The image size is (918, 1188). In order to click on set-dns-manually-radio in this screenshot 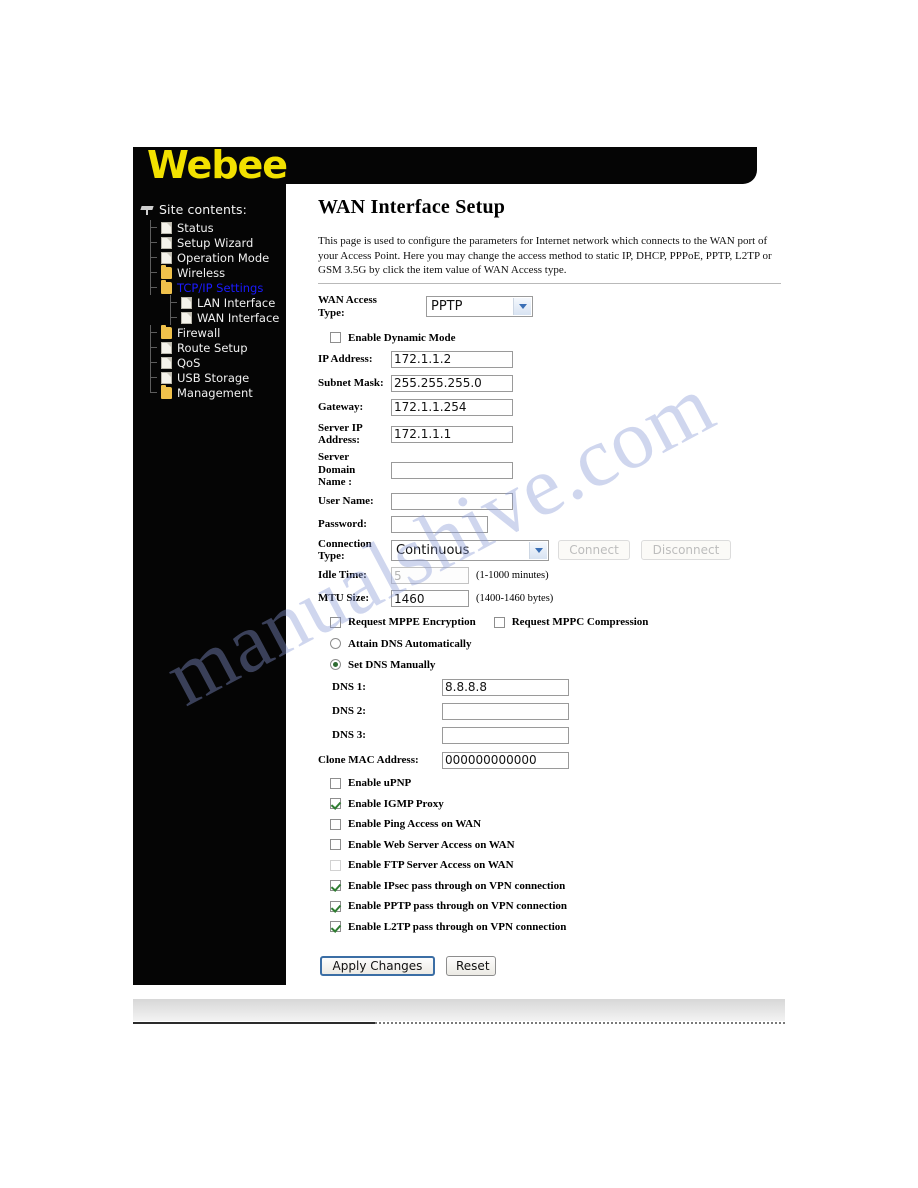, I will do `click(335, 664)`.